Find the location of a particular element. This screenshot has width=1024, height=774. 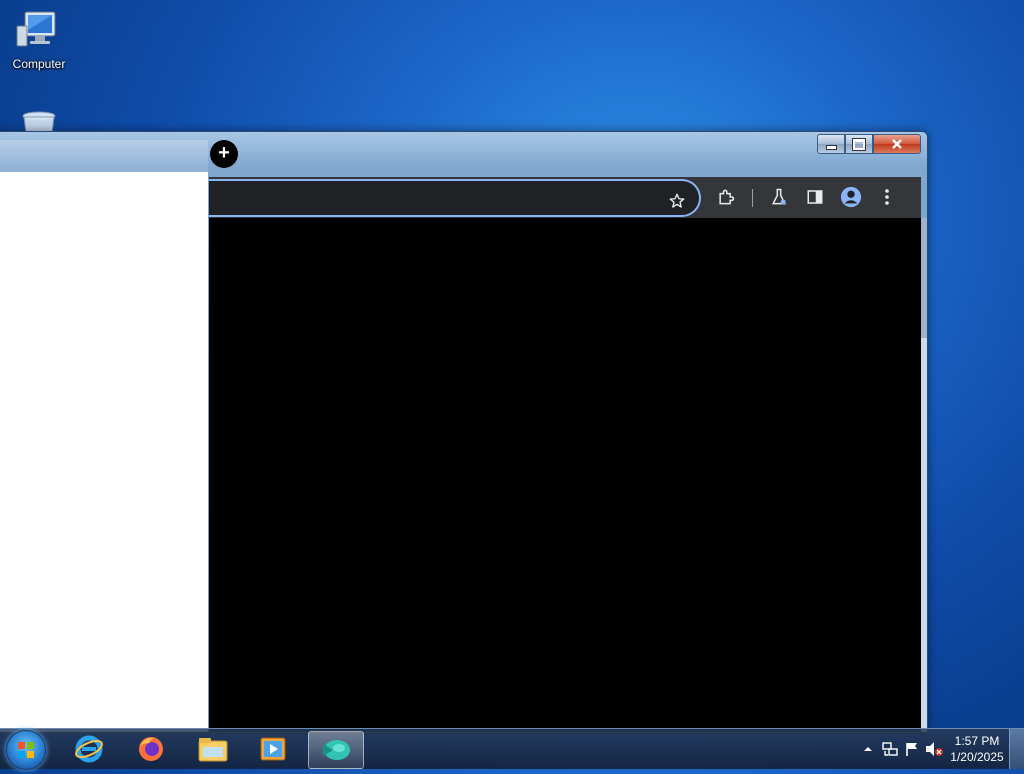

windows-logo-icon is located at coordinates (26, 750).